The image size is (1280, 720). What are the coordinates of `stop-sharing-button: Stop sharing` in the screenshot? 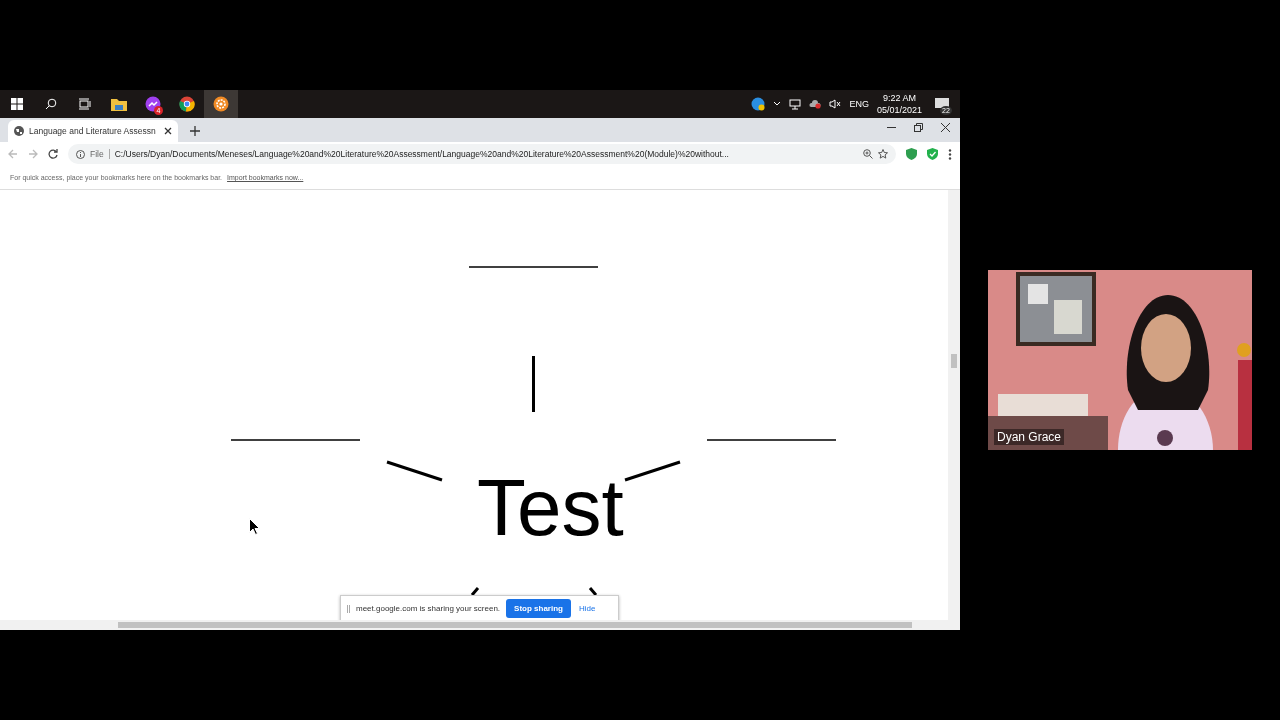 It's located at (538, 608).